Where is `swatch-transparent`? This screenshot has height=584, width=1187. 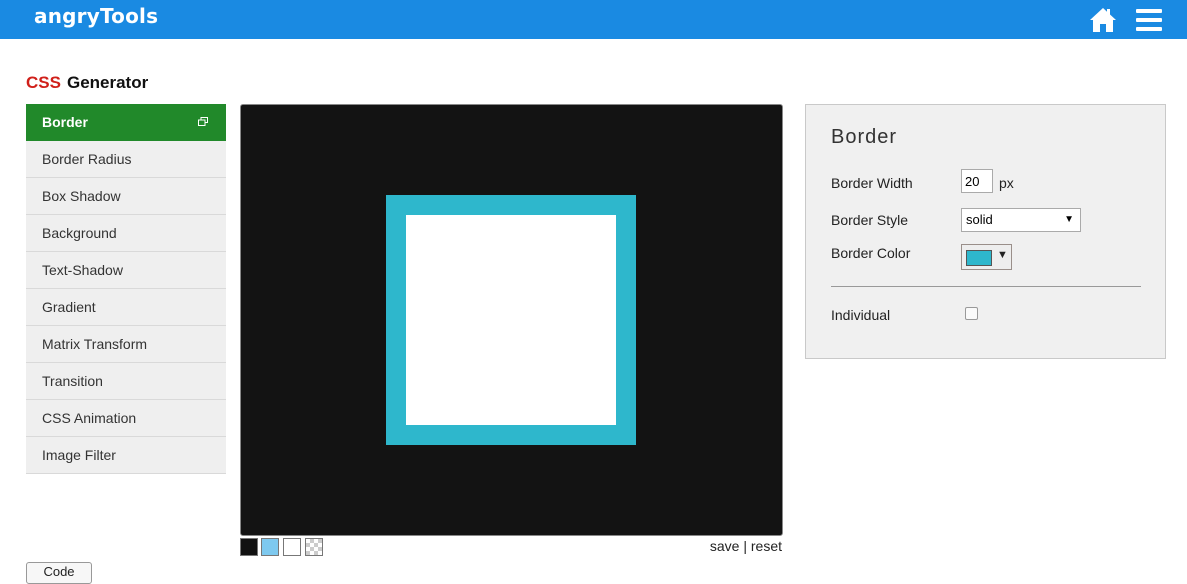 swatch-transparent is located at coordinates (314, 547).